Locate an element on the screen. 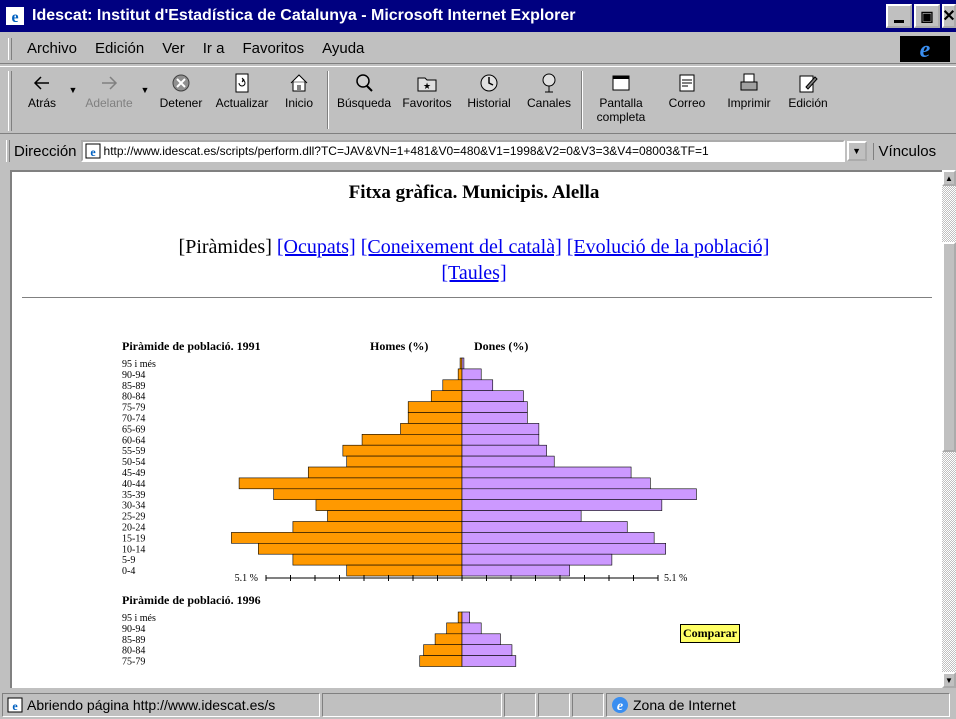 The image size is (956, 719). svg-text: e is located at coordinates (15, 706).